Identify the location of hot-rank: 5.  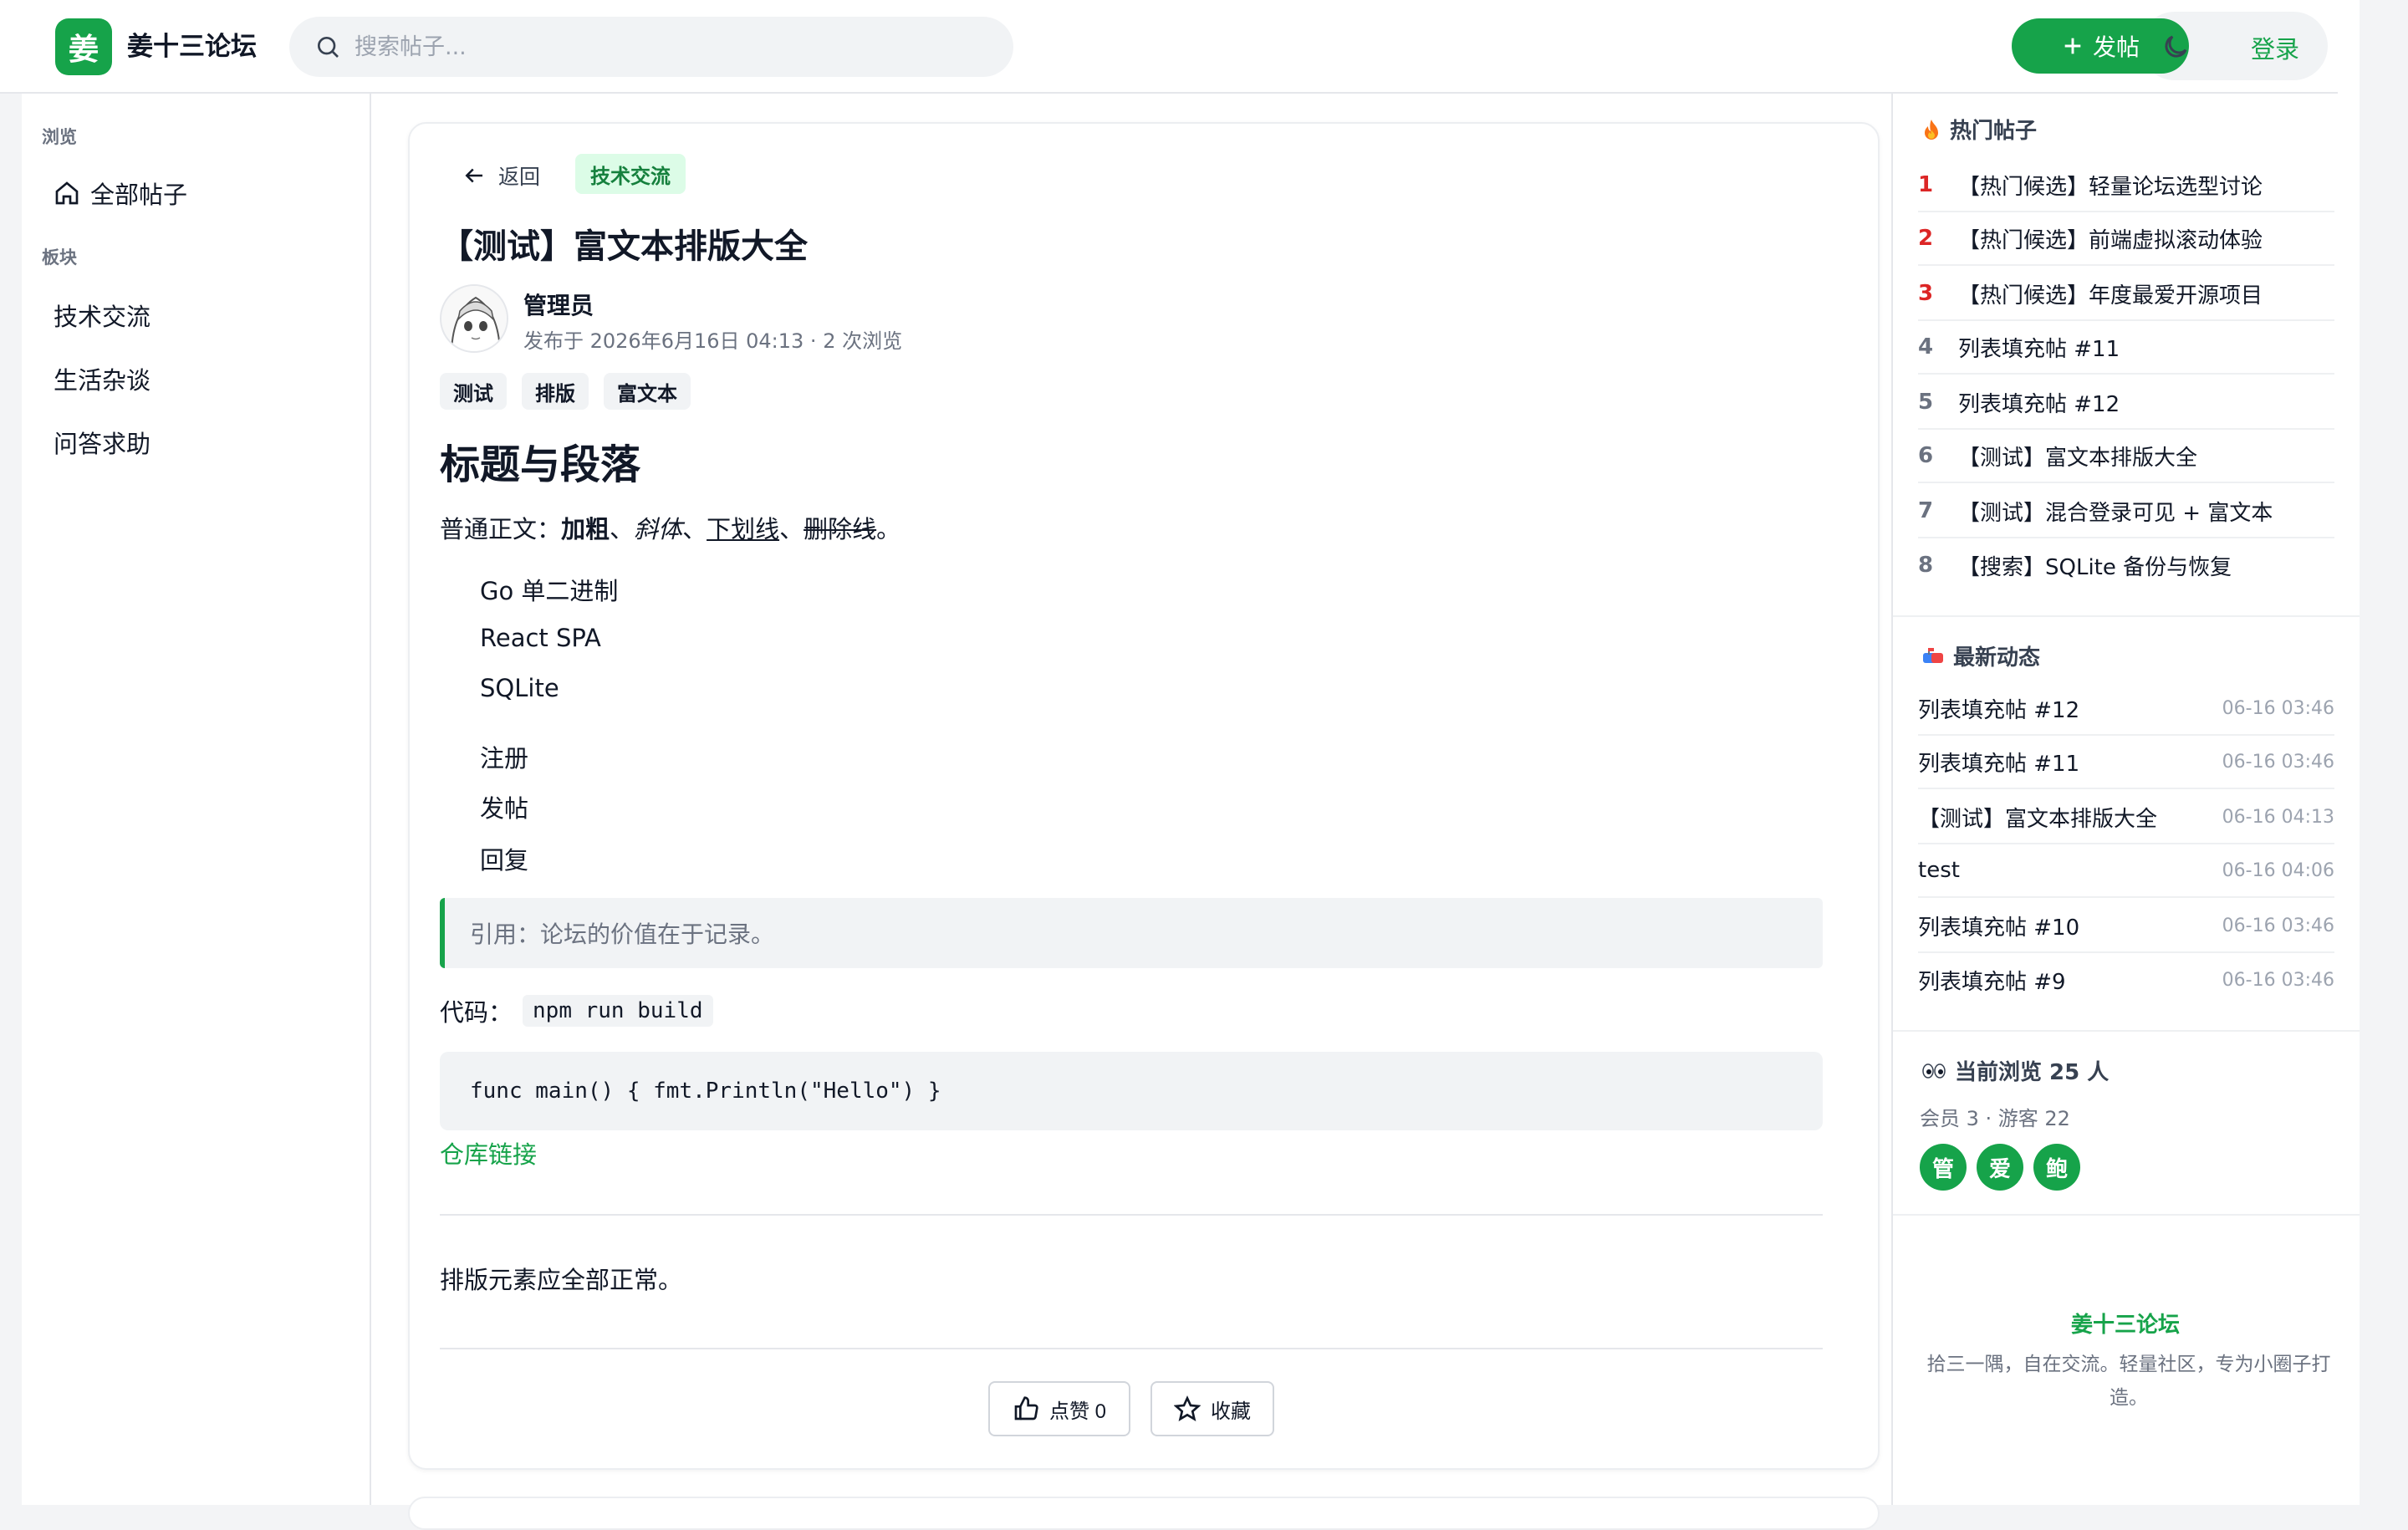
(1926, 403).